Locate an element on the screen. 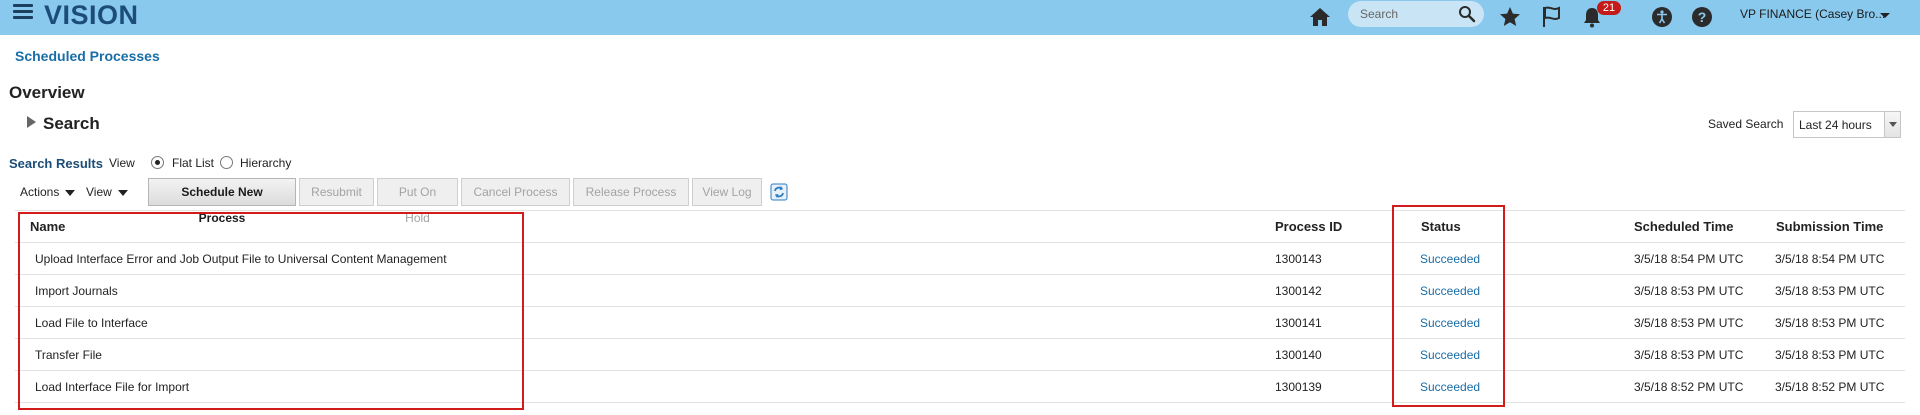 This screenshot has height=415, width=1920. put-on-hold-button: Put On Hold is located at coordinates (417, 201).